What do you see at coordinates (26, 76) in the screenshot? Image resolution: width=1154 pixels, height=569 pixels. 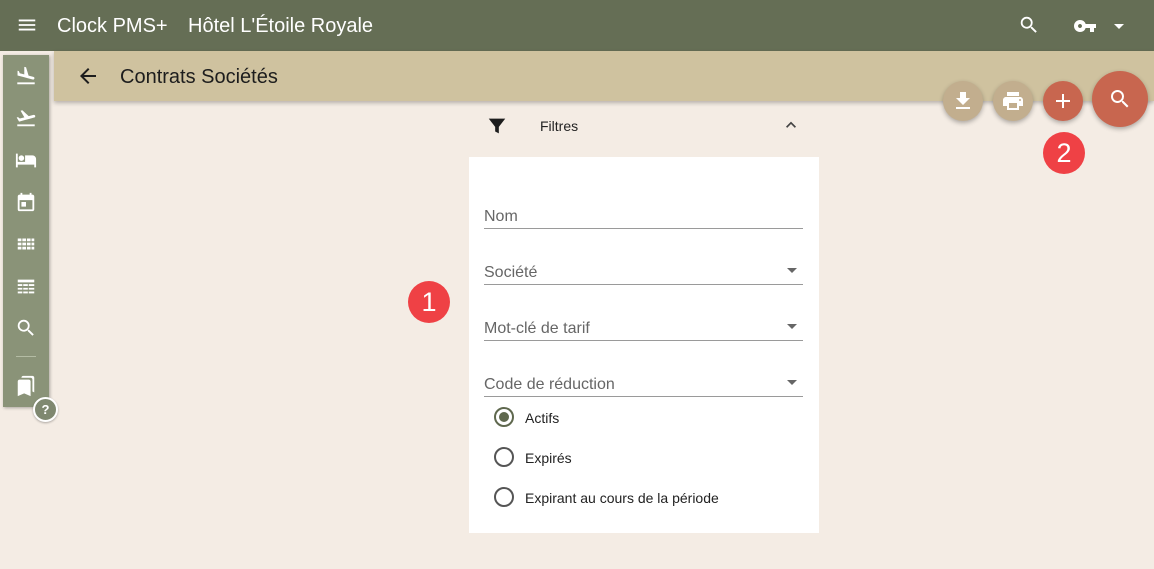 I see `flight-land-icon` at bounding box center [26, 76].